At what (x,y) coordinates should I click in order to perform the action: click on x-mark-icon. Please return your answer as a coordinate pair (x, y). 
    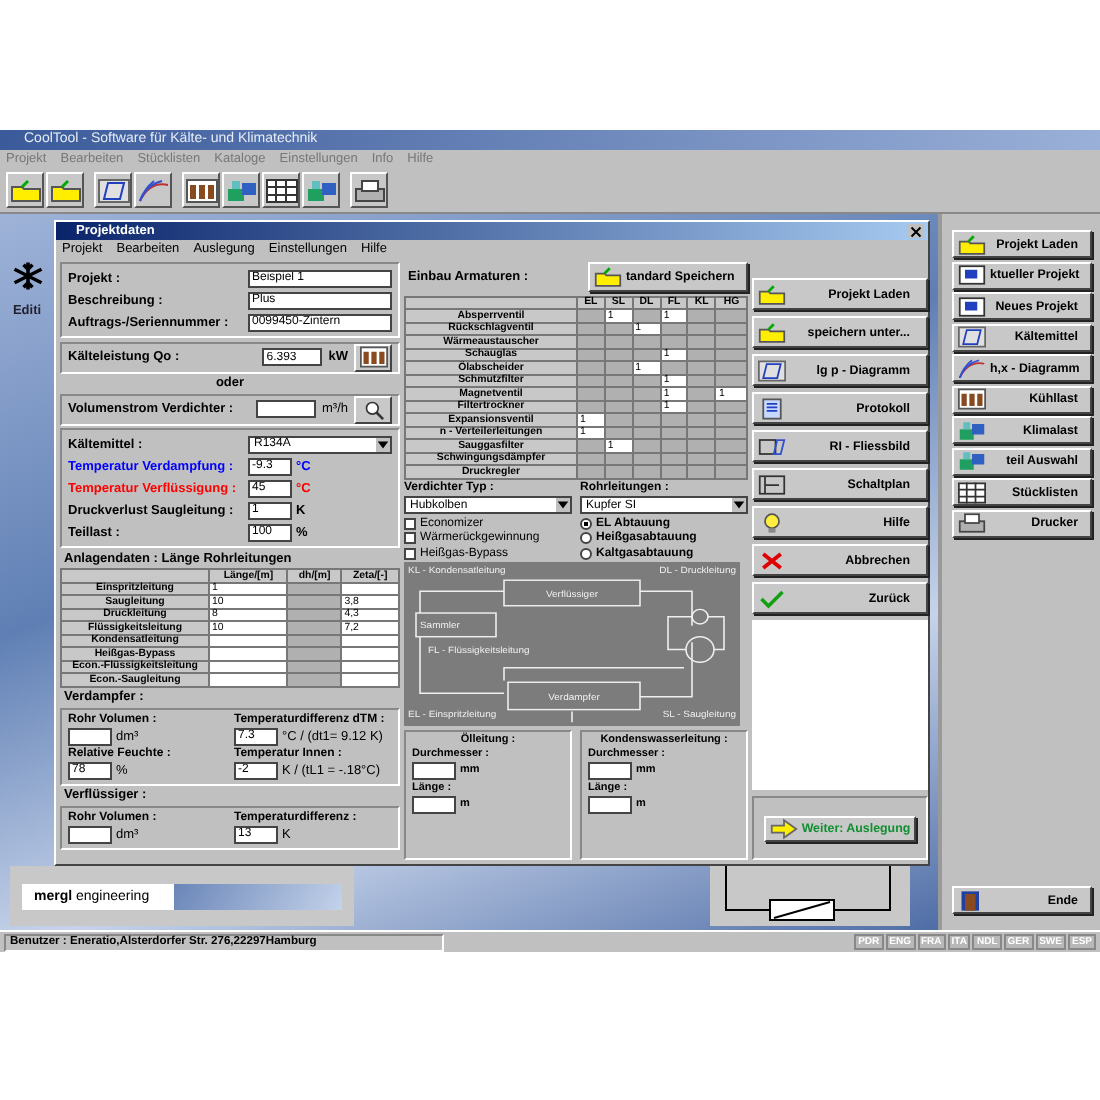
    Looking at the image, I should click on (772, 560).